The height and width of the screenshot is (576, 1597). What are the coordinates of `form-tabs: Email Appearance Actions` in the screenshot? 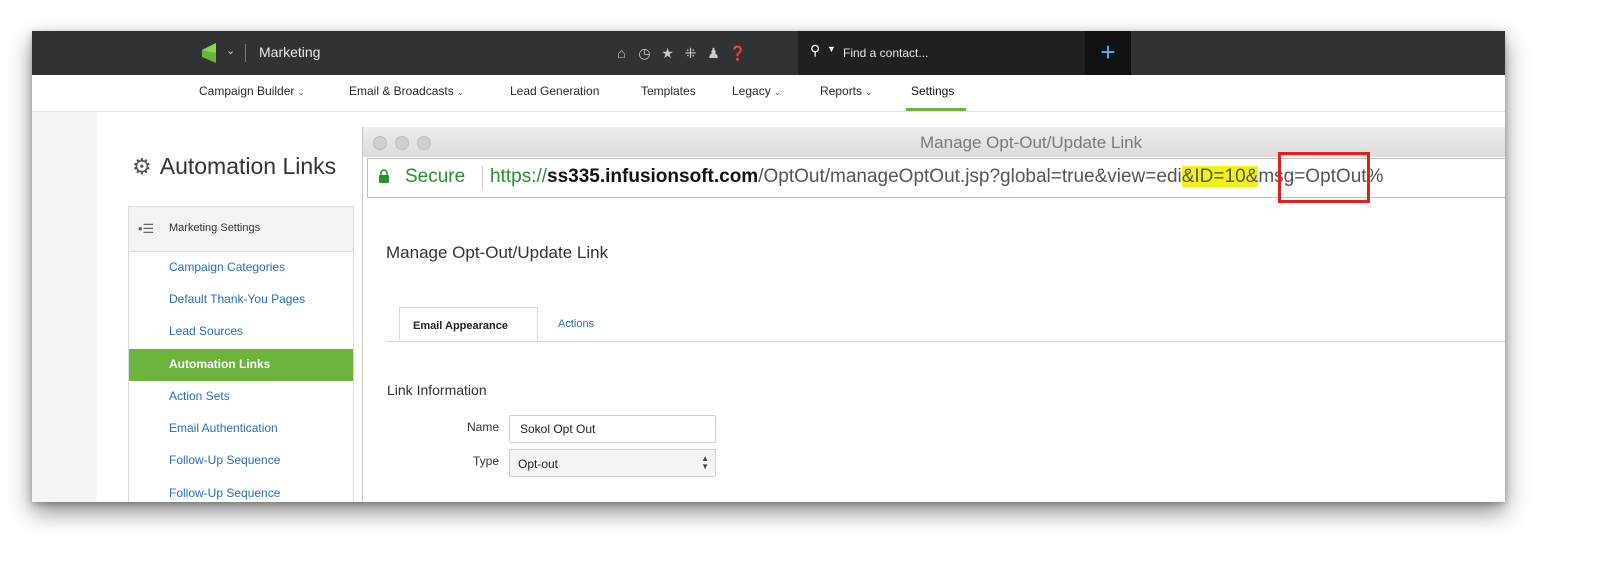 It's located at (945, 324).